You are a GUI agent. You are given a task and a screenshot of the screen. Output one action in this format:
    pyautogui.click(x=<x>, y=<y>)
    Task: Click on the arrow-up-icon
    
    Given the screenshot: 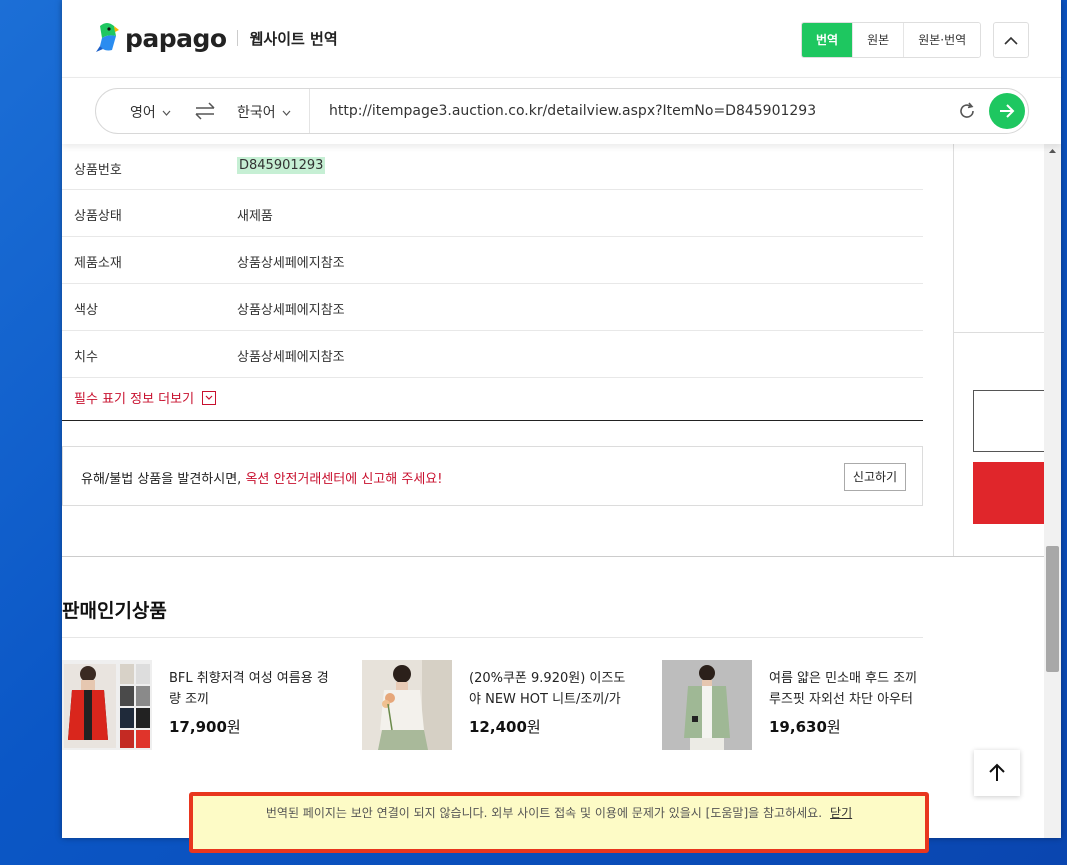 What is the action you would take?
    pyautogui.click(x=997, y=772)
    